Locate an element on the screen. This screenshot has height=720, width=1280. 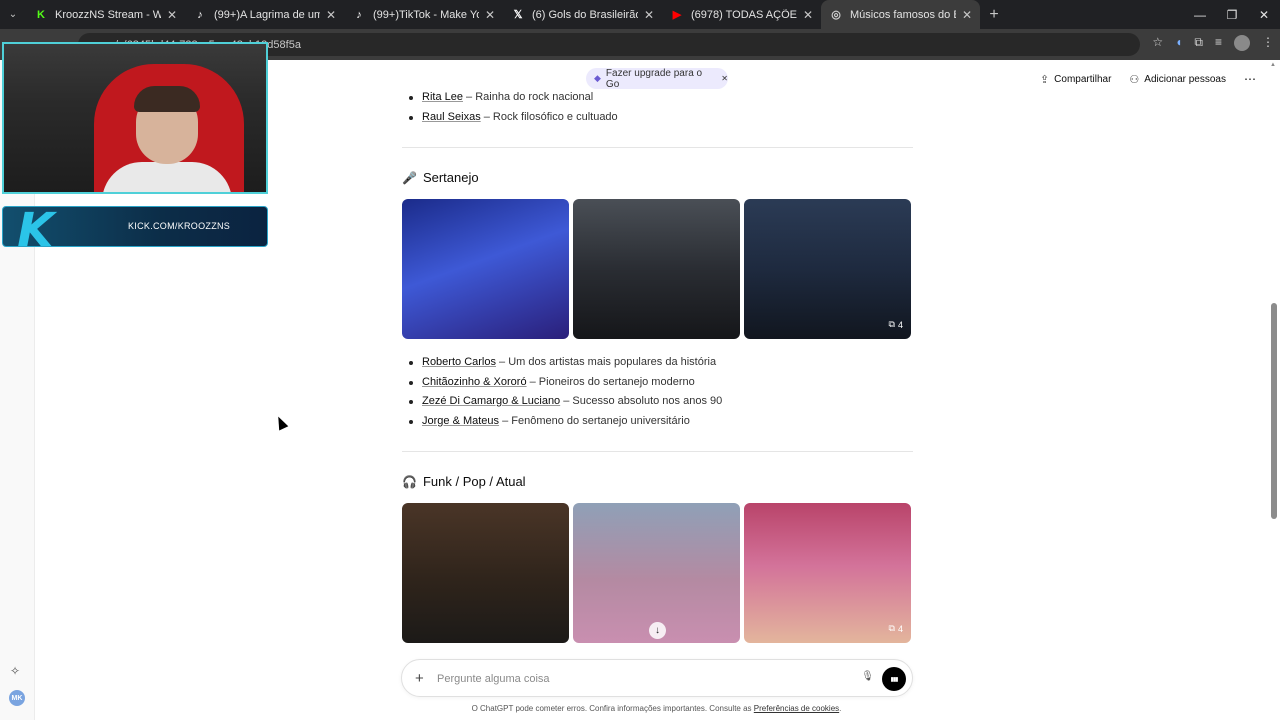
section-heading-funk: 🎧 Funk / Pop / Atual is located at coordinates (464, 481).